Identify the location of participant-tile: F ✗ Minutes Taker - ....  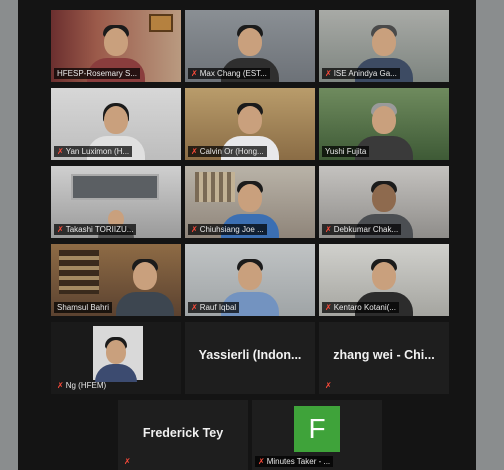
(317, 435).